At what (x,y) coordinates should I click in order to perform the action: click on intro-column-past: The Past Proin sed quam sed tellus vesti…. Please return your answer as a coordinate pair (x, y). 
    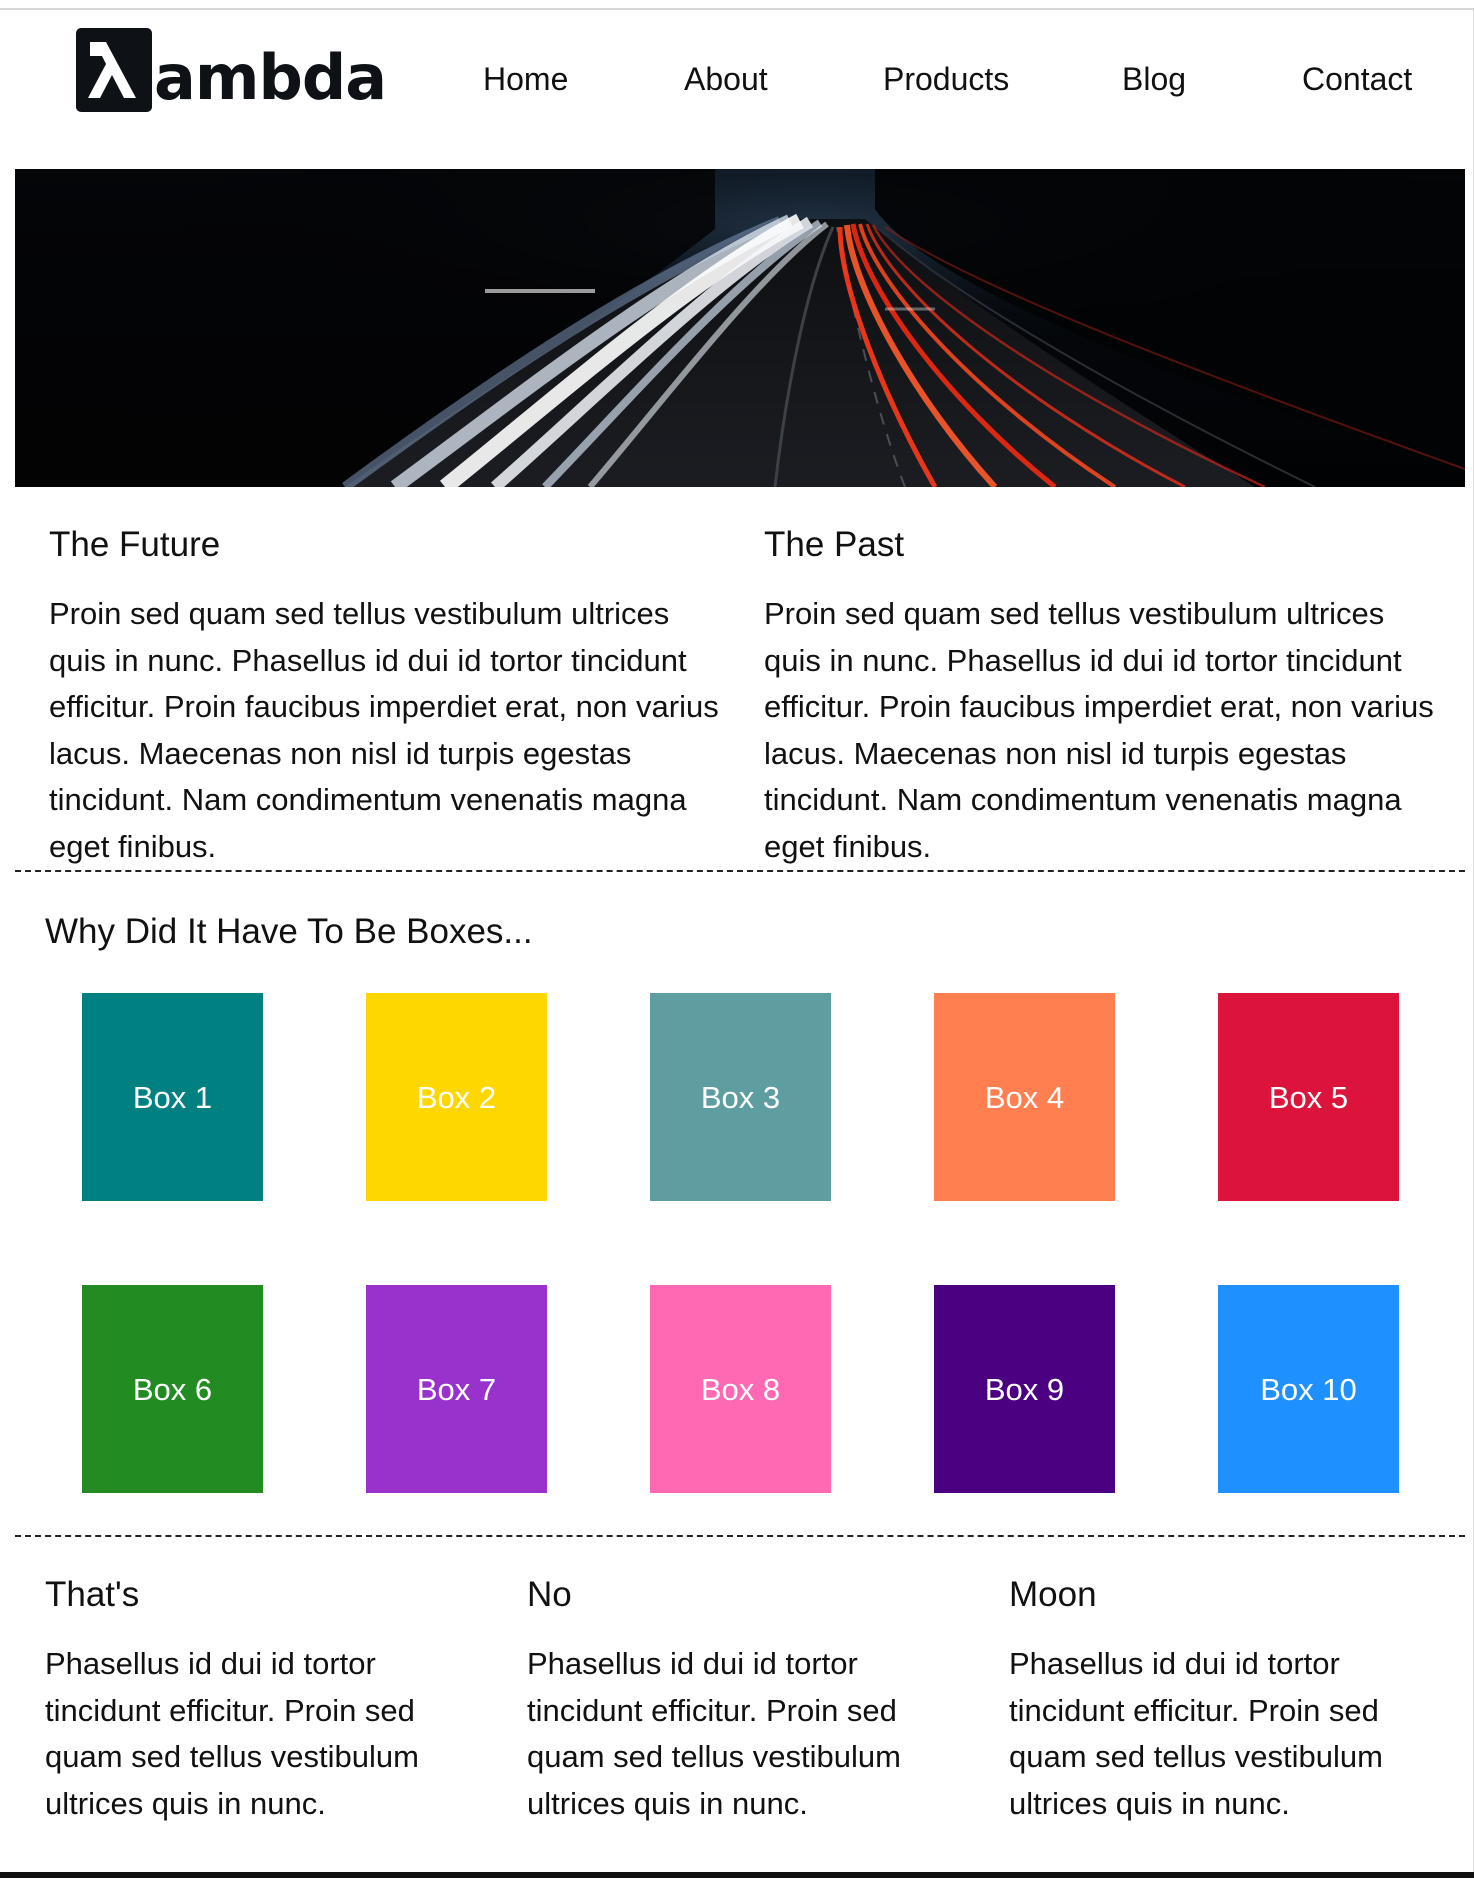
    Looking at the image, I should click on (1104, 696).